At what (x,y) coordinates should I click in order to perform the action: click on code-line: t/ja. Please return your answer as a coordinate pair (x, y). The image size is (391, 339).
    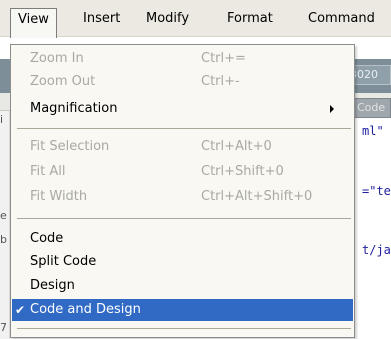
    Looking at the image, I should click on (376, 250).